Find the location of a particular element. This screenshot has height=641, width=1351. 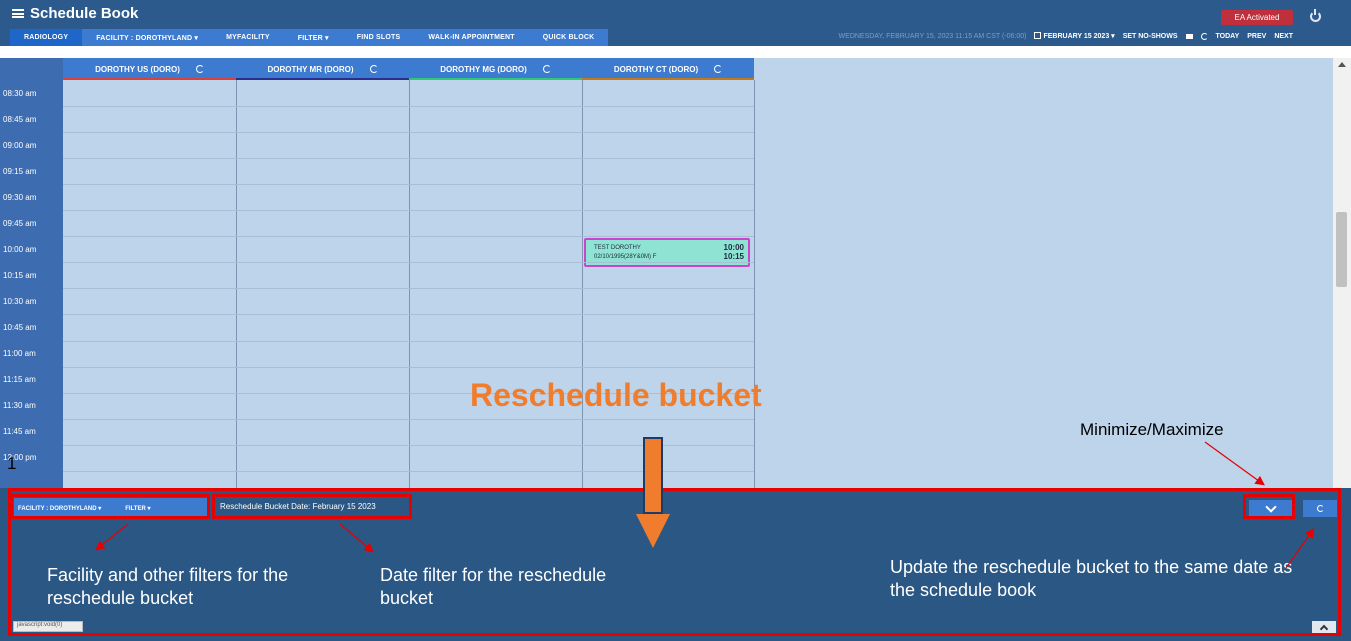

column-header-1: DOROTHY US (DORO) is located at coordinates (149, 69).